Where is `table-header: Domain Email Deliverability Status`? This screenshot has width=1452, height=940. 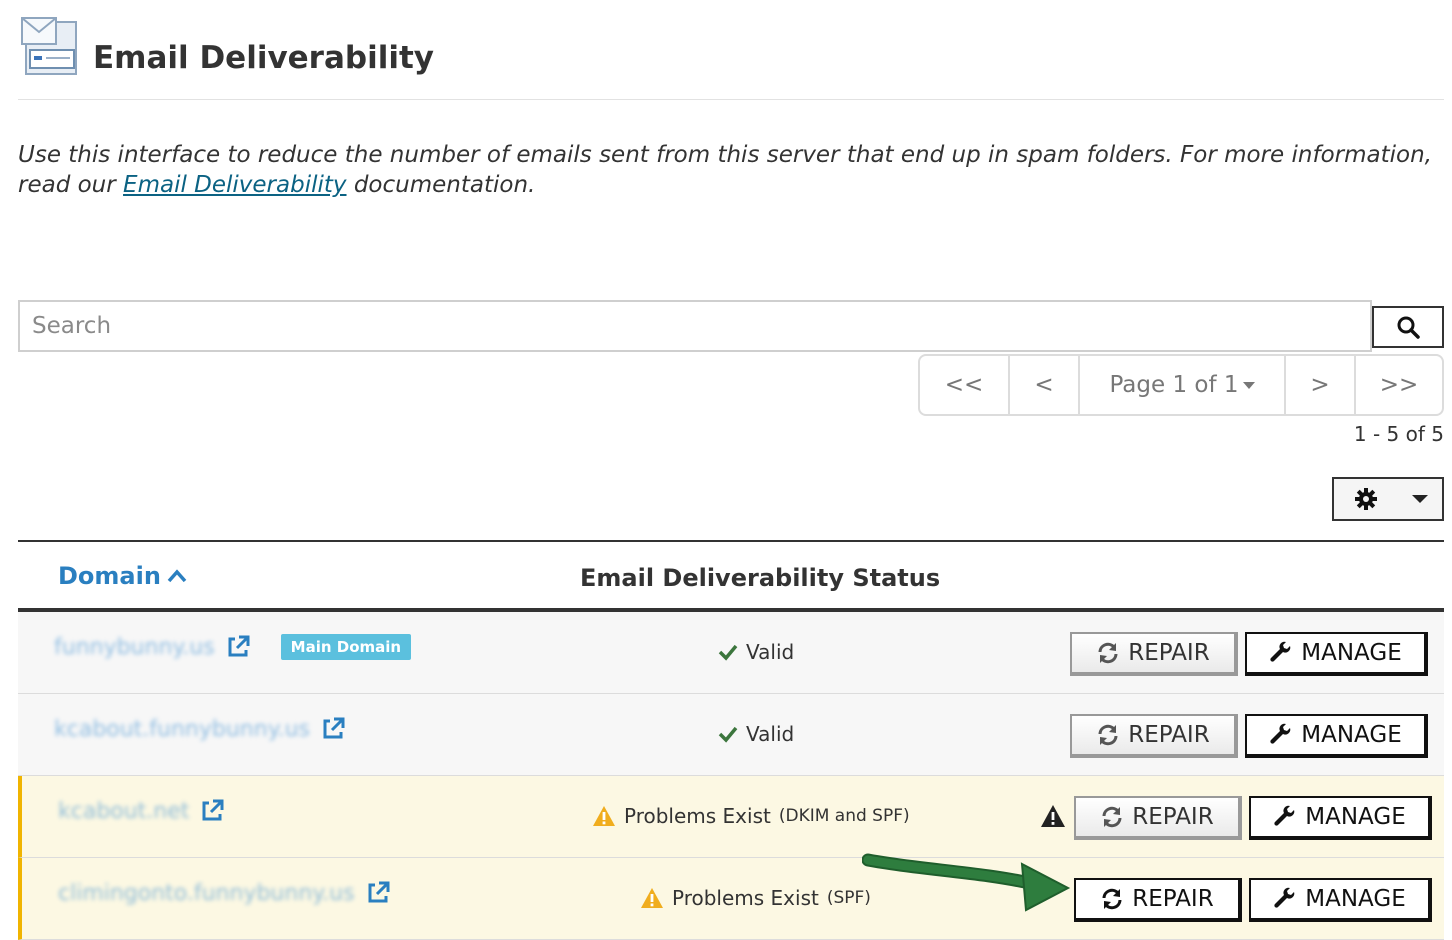 table-header: Domain Email Deliverability Status is located at coordinates (731, 577).